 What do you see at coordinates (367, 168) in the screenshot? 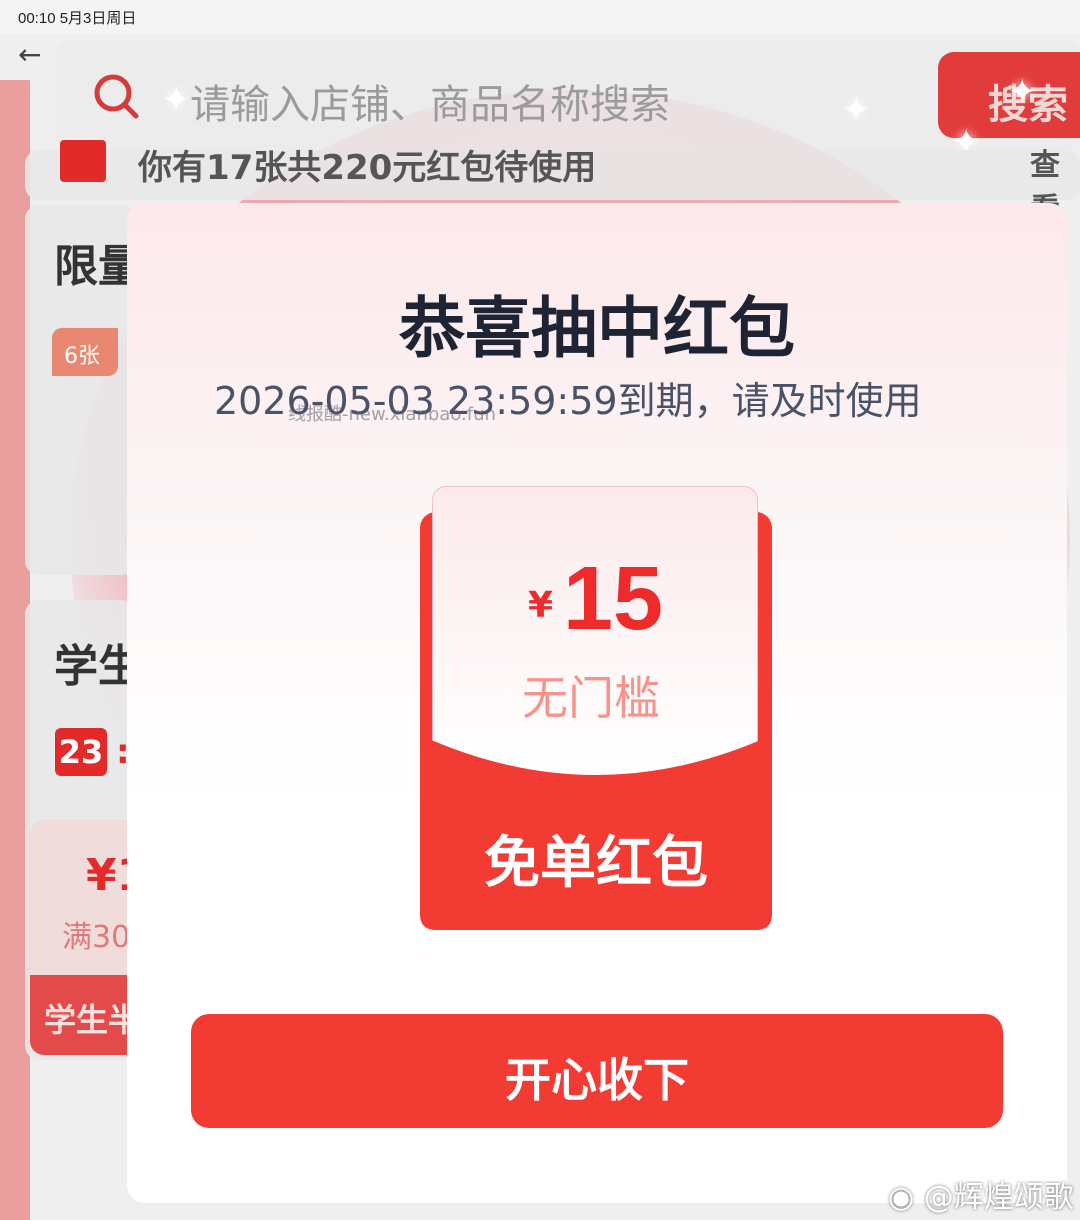
I see `coupon-notice-text: 你有17张共220元红包待使用` at bounding box center [367, 168].